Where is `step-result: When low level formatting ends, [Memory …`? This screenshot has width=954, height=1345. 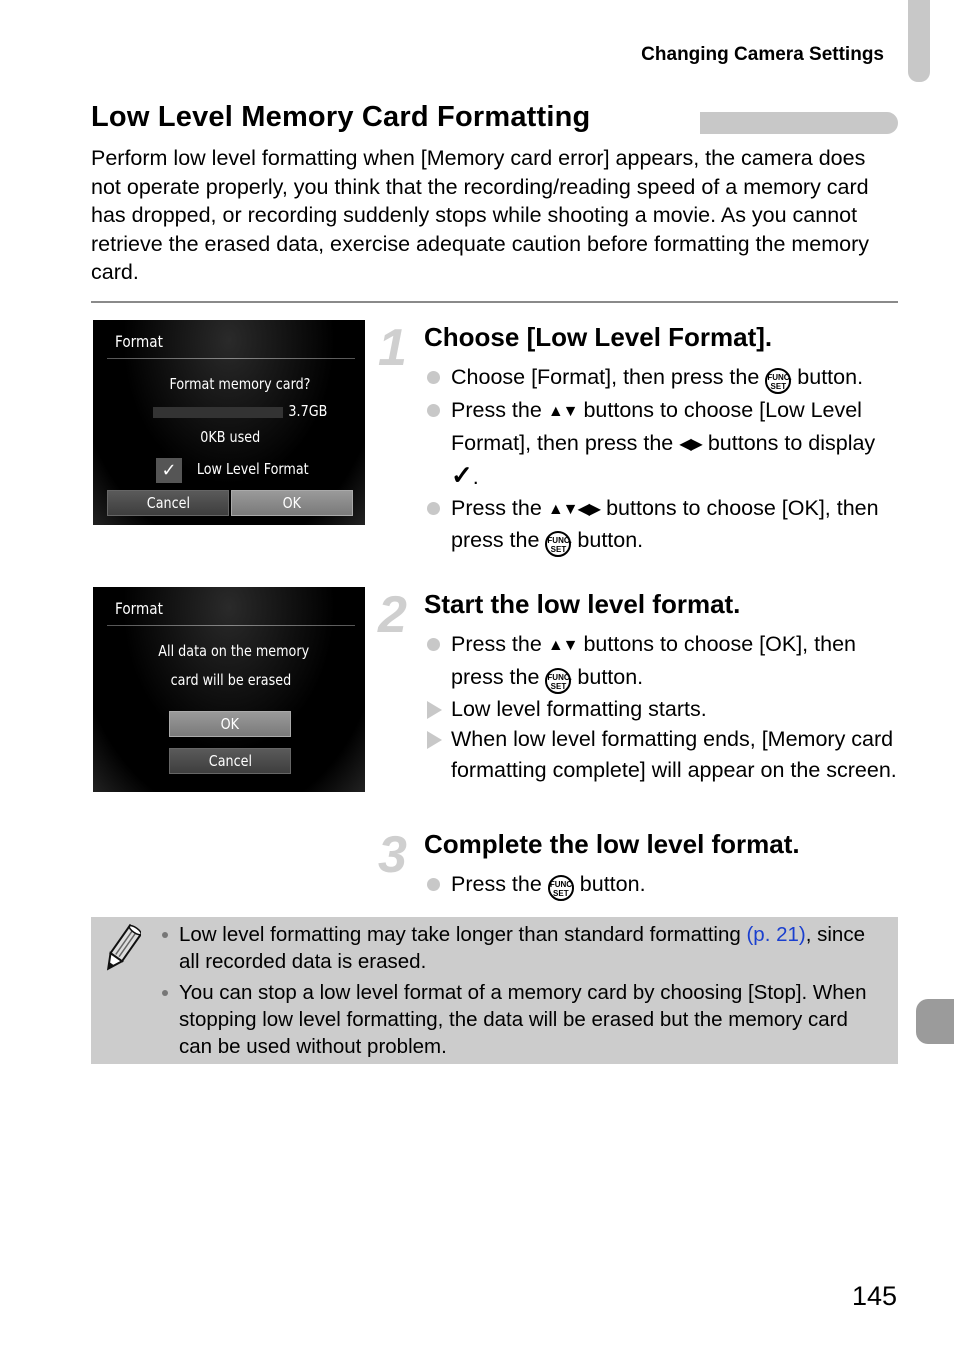 step-result: When low level formatting ends, [Memory … is located at coordinates (664, 754).